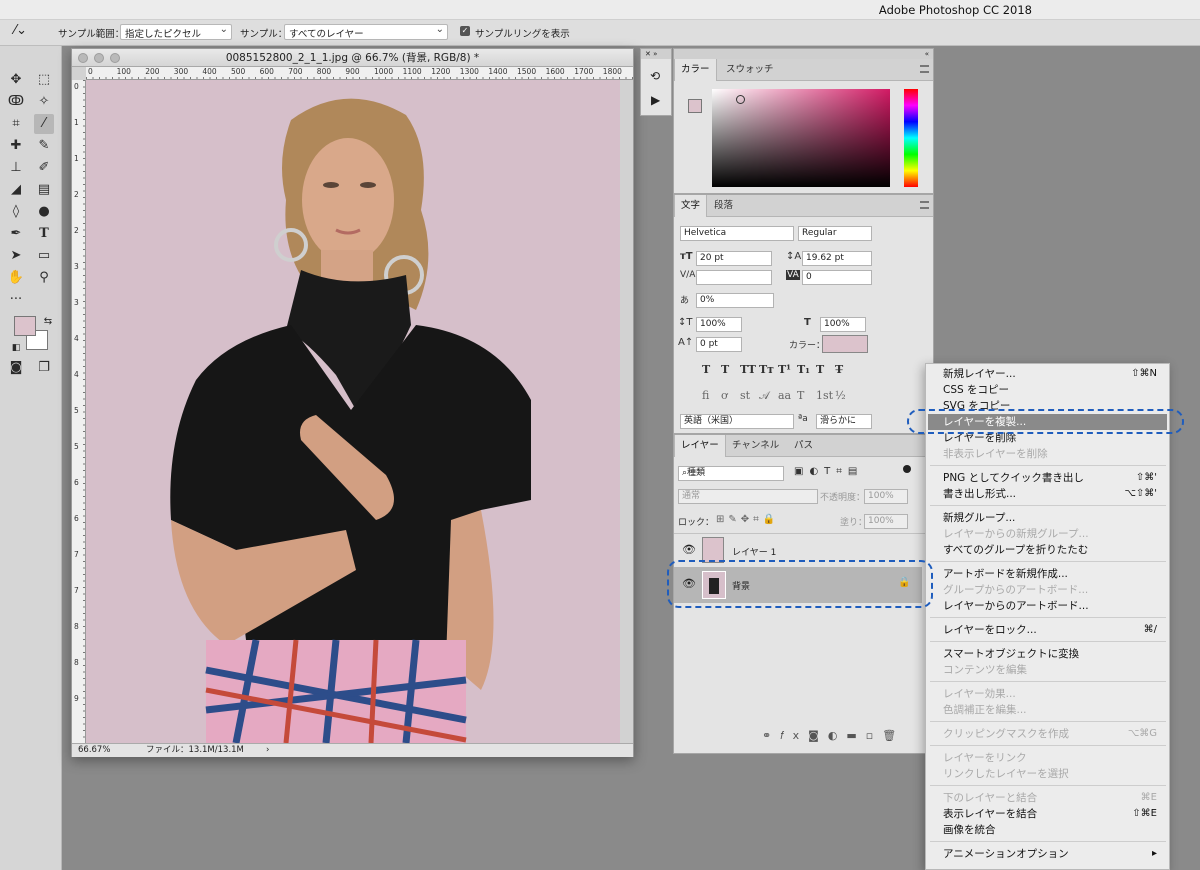  Describe the element at coordinates (839, 369) in the screenshot. I see `text-style-button: T̶` at that location.